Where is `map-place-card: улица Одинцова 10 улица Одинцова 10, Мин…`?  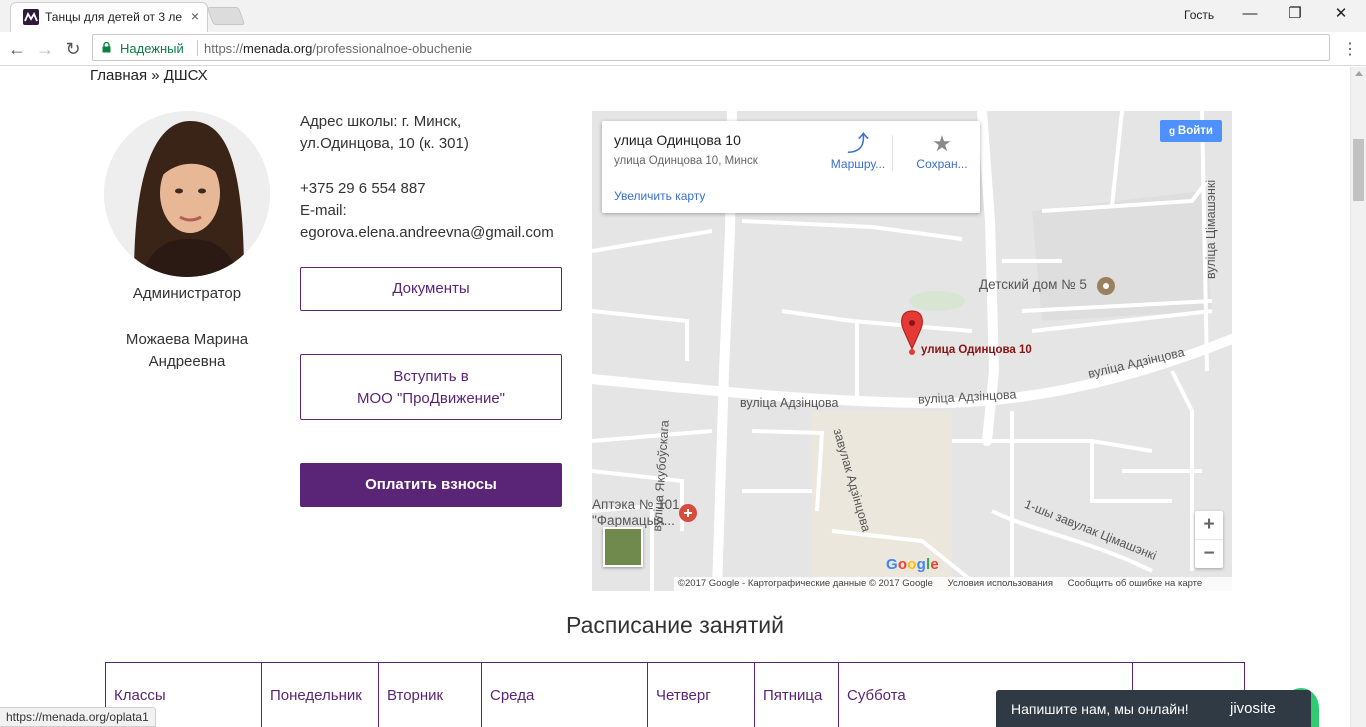 map-place-card: улица Одинцова 10 улица Одинцова 10, Мин… is located at coordinates (791, 167).